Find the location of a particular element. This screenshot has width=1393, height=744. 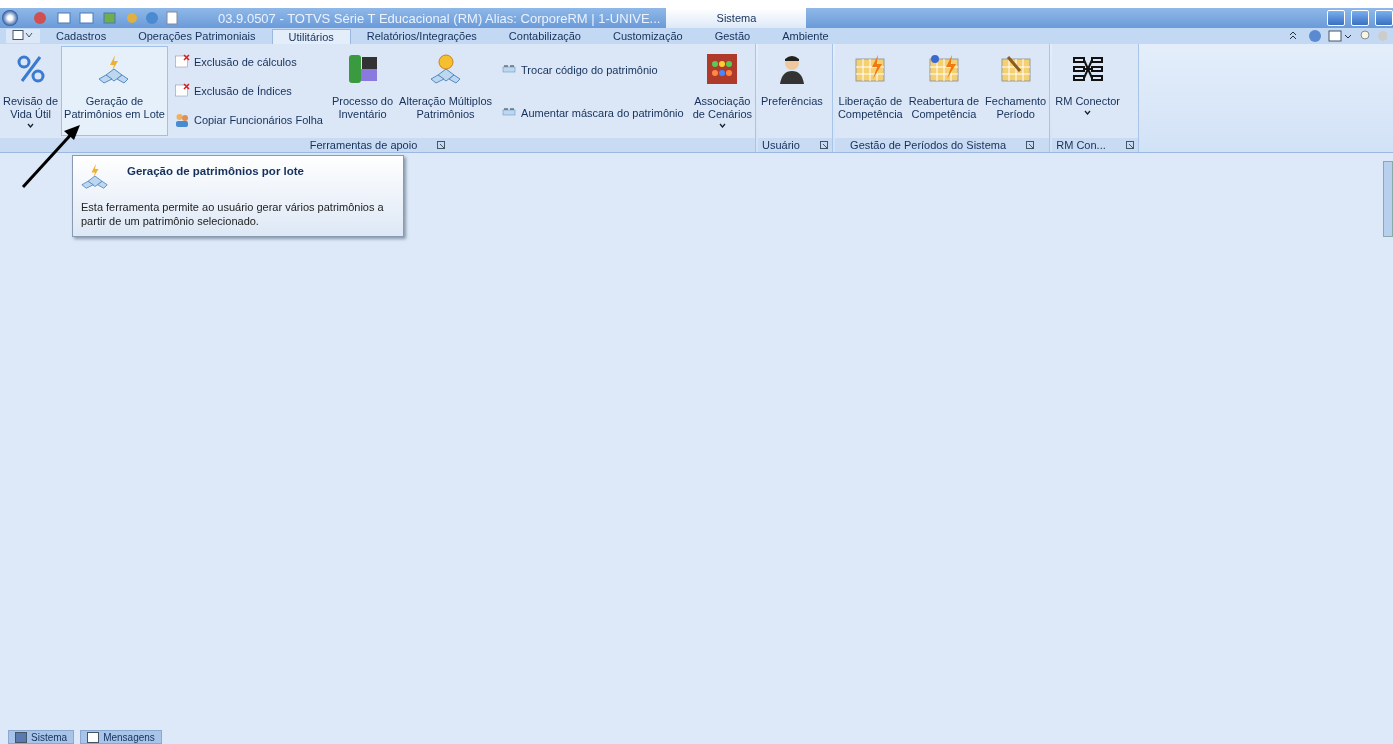

ribbon-button: Reabertura de Competência is located at coordinates (944, 91).